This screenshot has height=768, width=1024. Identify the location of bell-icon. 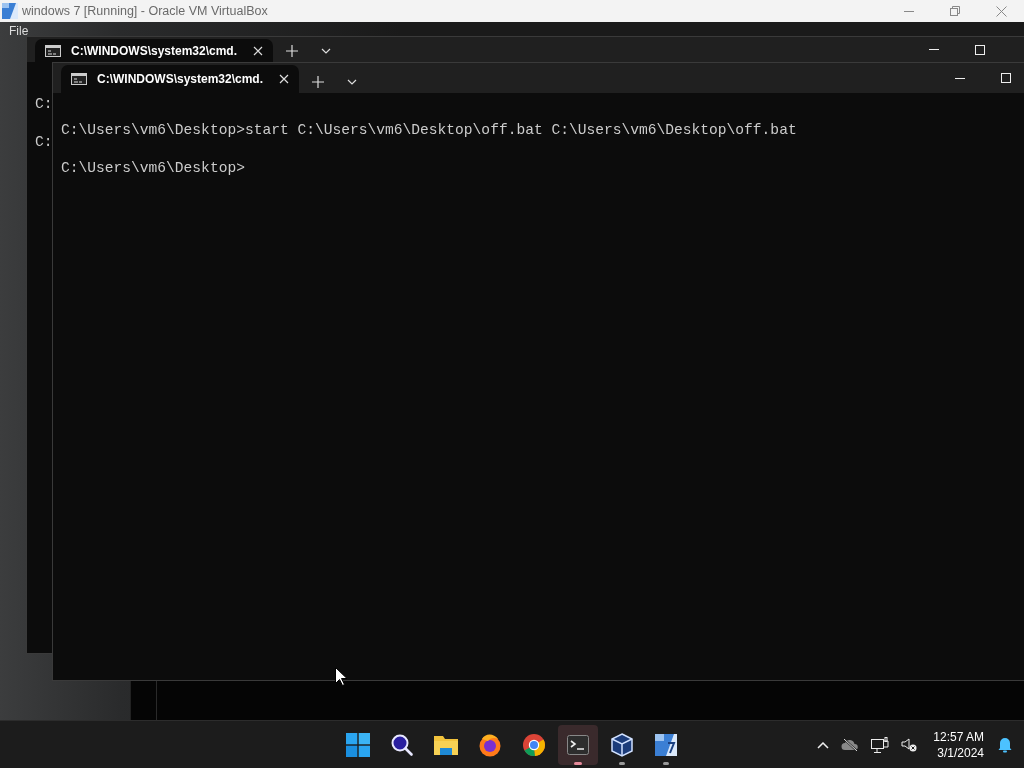
(1005, 745).